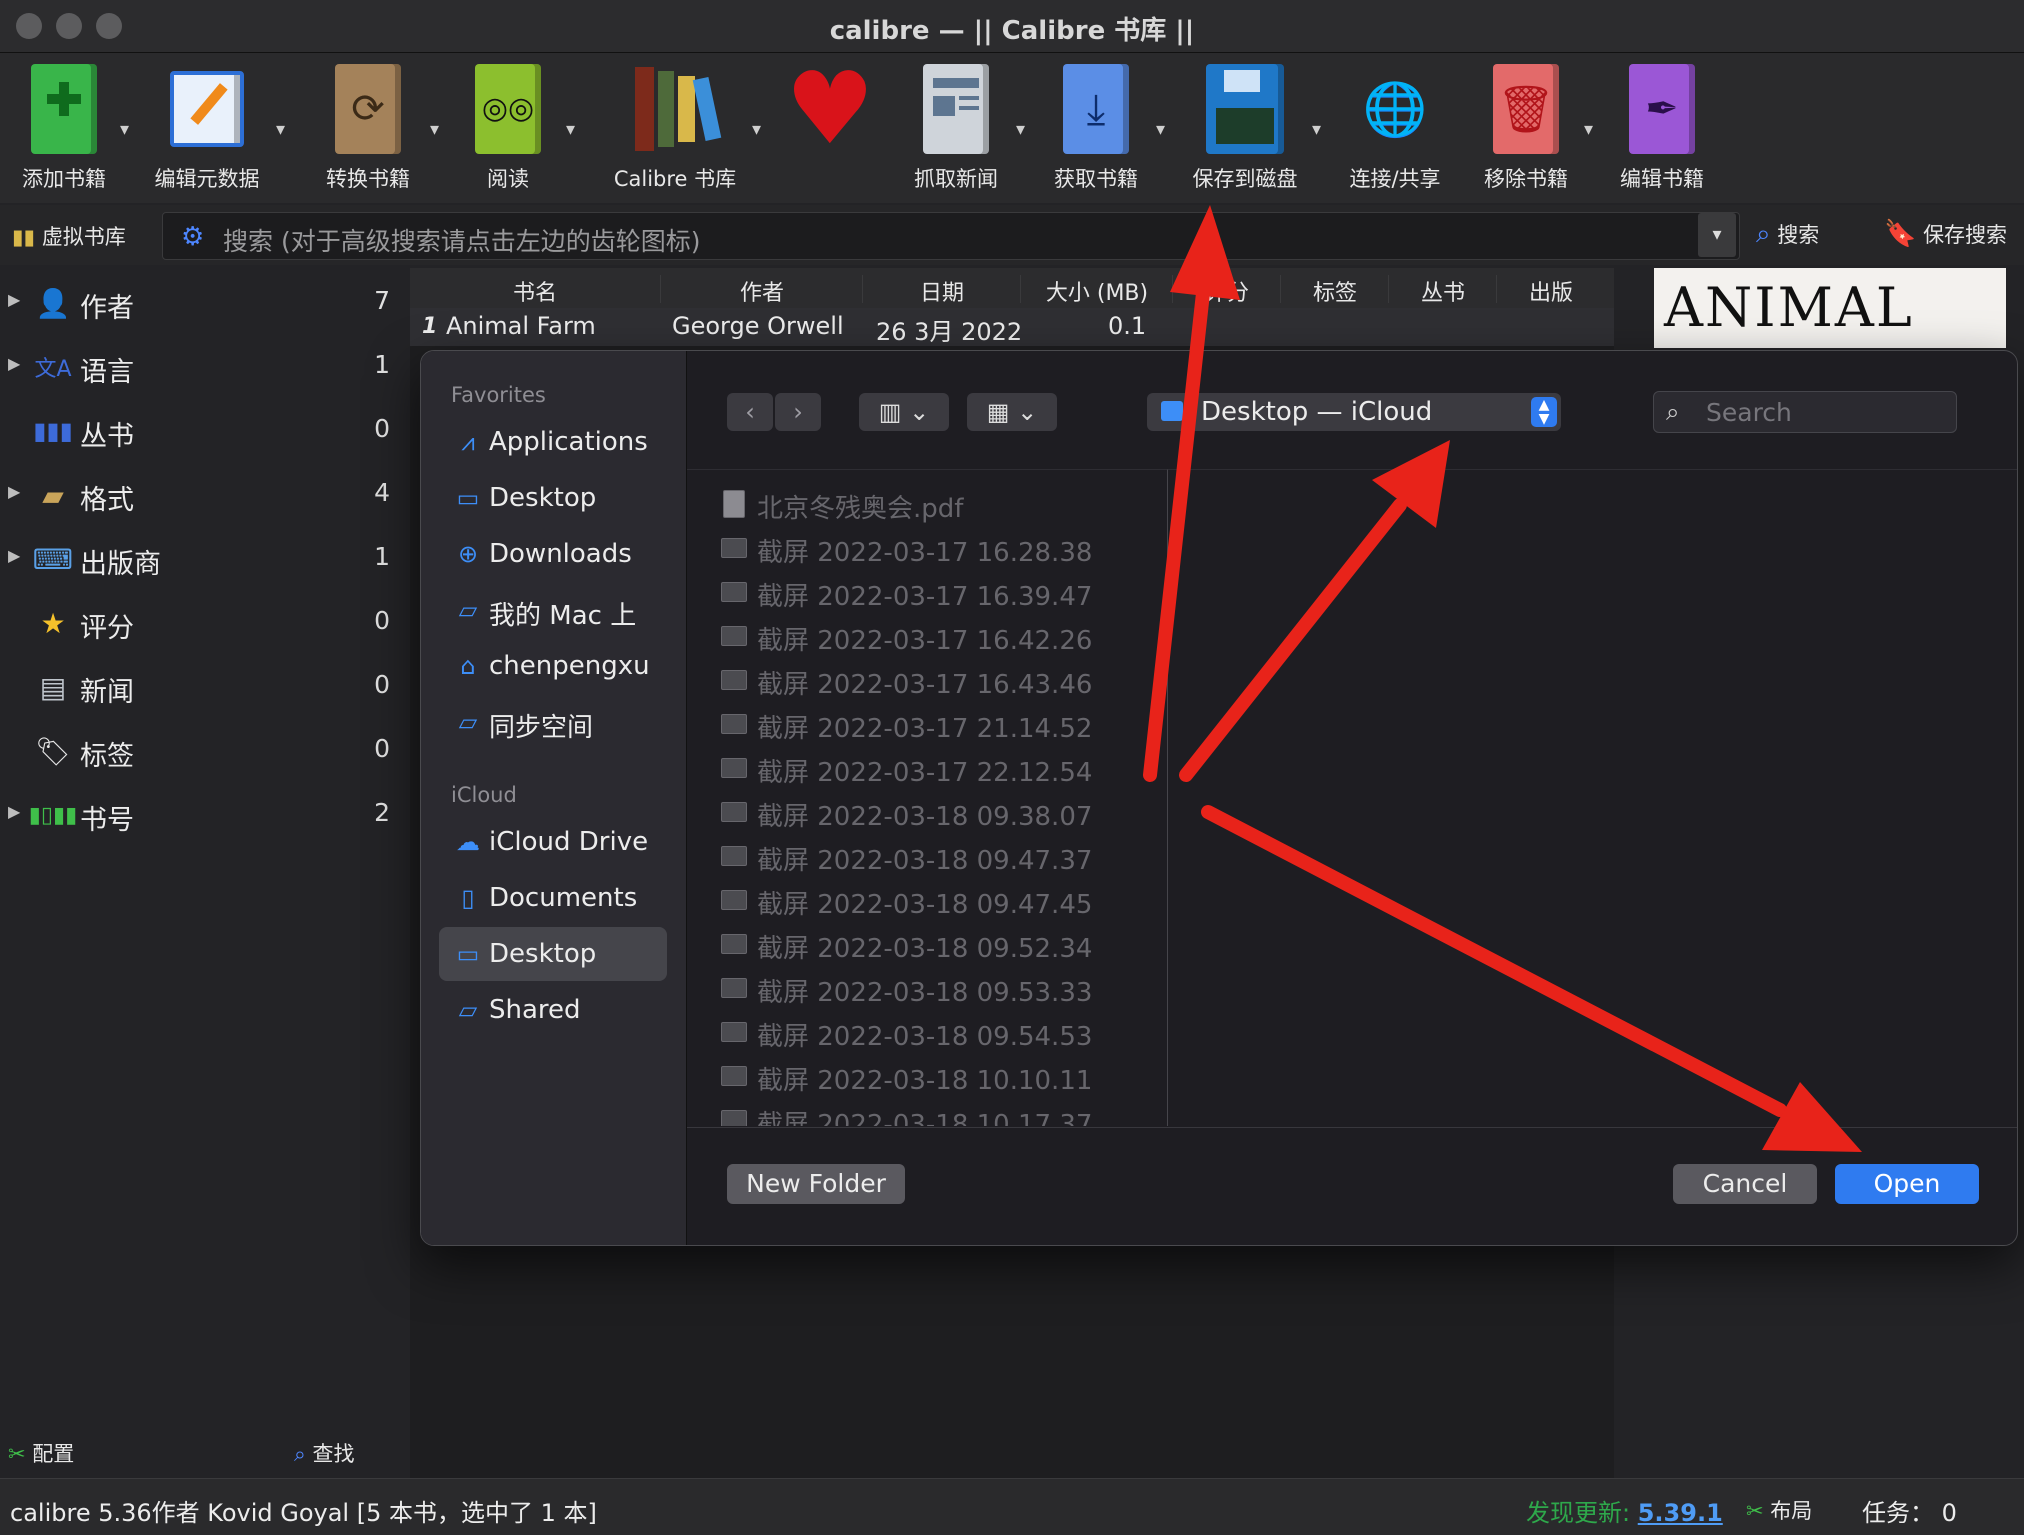 The width and height of the screenshot is (2024, 1535). Describe the element at coordinates (942, 290) in the screenshot. I see `column-header-date: 日期` at that location.